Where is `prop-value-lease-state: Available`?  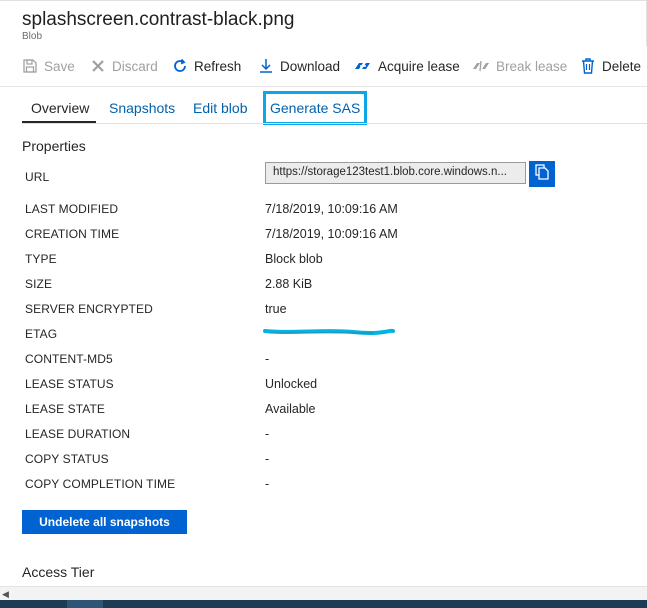
prop-value-lease-state: Available is located at coordinates (290, 409).